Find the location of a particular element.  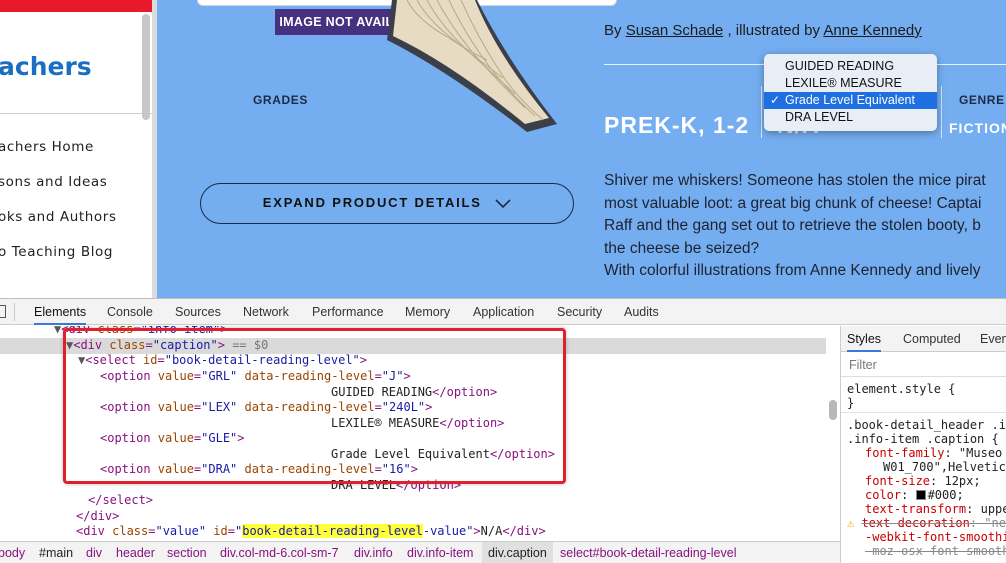

tab-event-listeners: Even is located at coordinates (993, 339).